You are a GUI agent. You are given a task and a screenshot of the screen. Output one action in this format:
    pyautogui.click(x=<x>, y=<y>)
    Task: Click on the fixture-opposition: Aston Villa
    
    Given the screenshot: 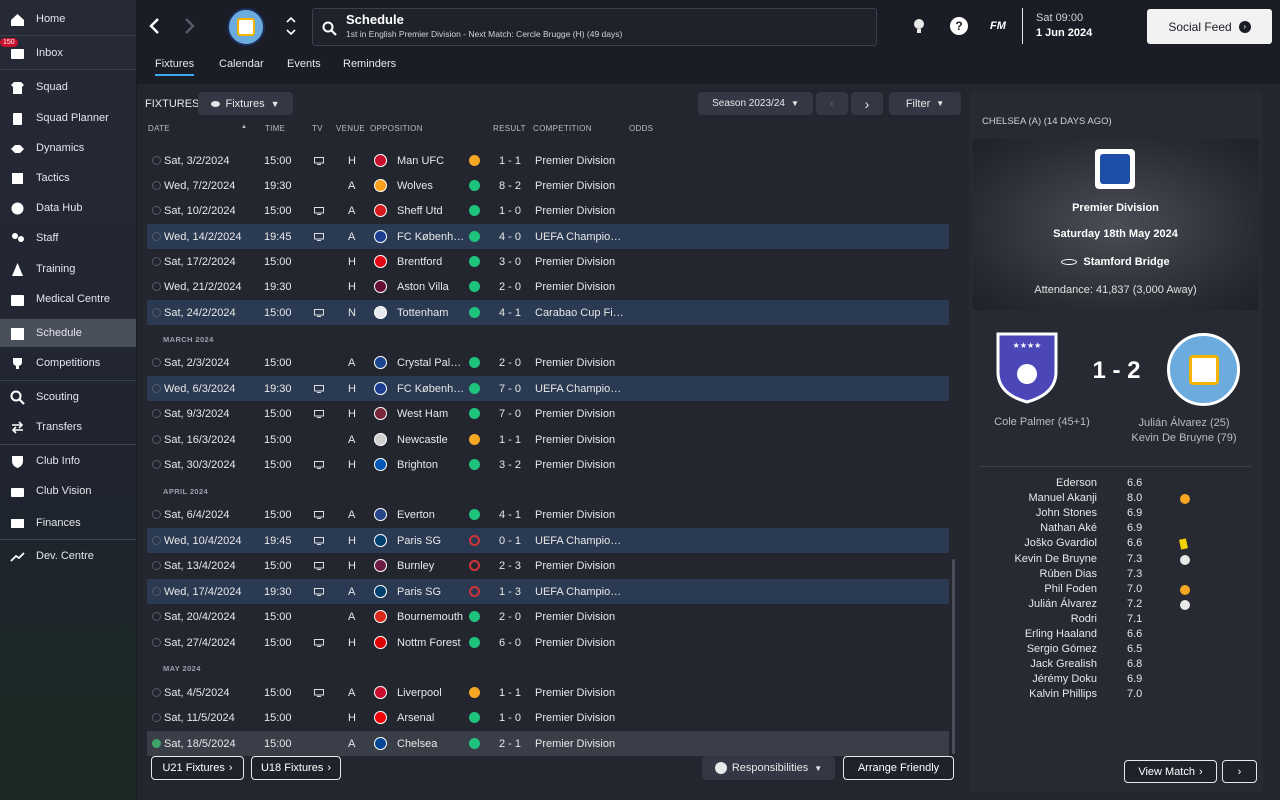 What is the action you would take?
    pyautogui.click(x=432, y=287)
    